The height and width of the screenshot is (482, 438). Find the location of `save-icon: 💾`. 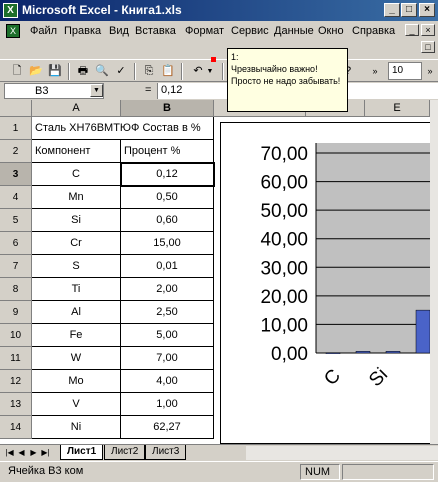

save-icon: 💾 is located at coordinates (55, 71).